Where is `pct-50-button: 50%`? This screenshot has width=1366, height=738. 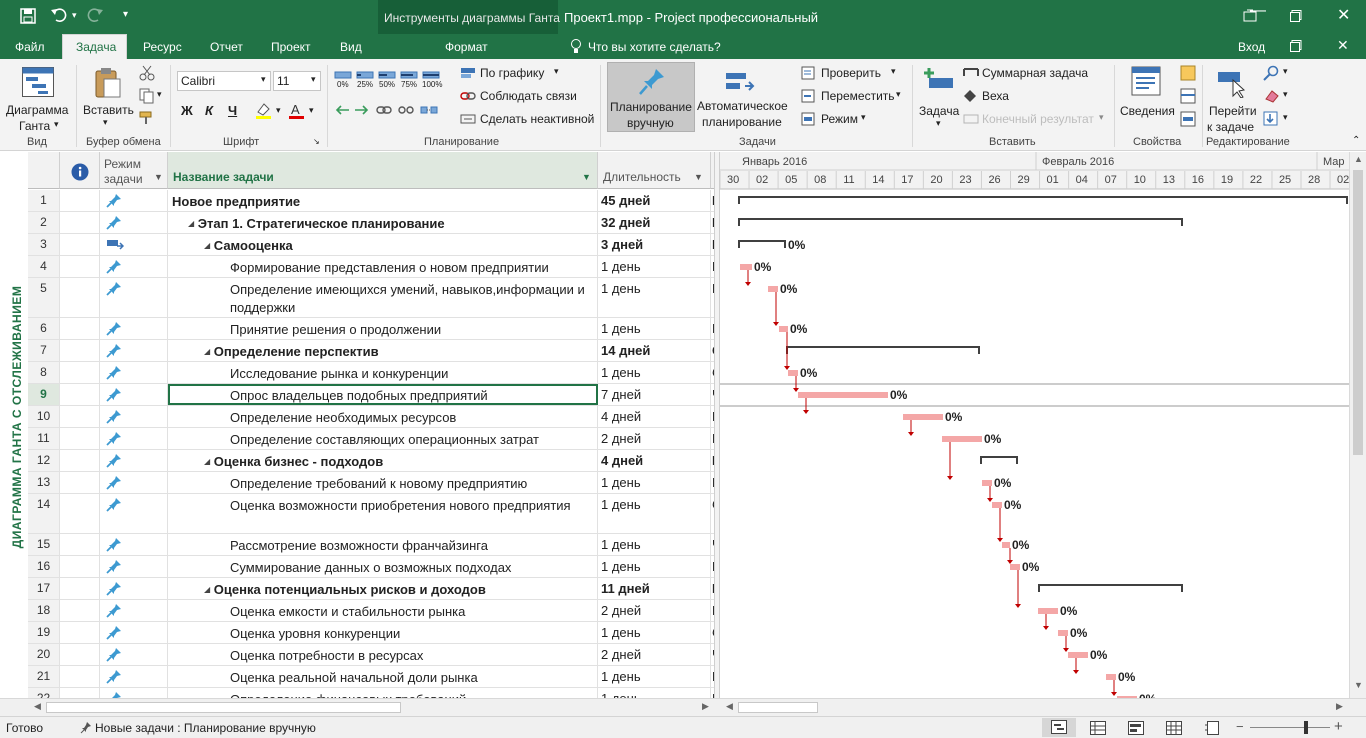 pct-50-button: 50% is located at coordinates (387, 81).